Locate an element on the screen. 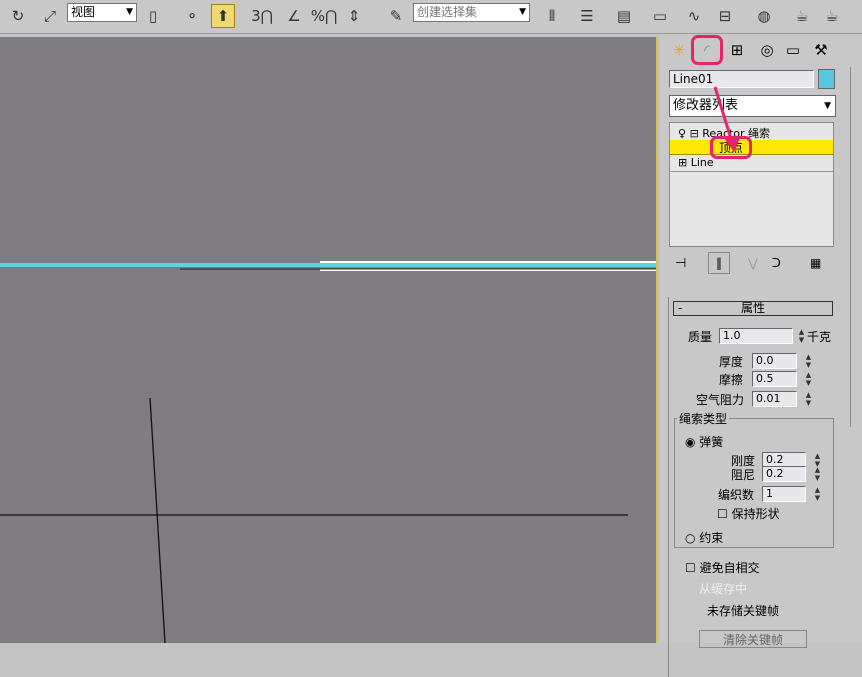  material-editor-icon: ⊟ is located at coordinates (725, 16).